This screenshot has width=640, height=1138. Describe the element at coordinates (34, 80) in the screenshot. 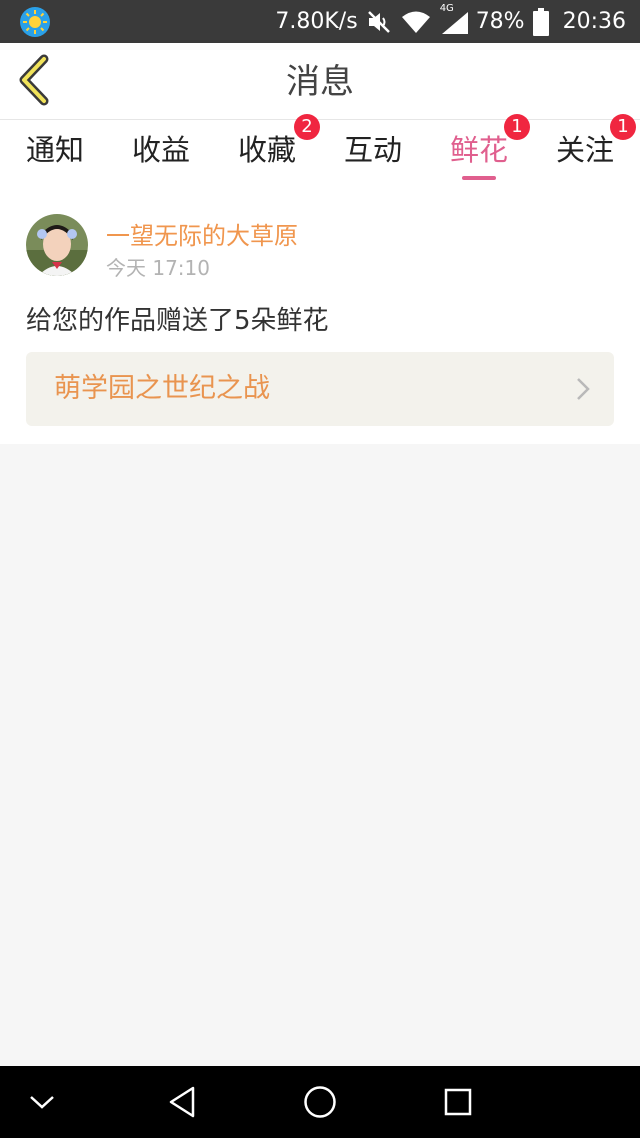

I see `back-chevron-icon` at that location.